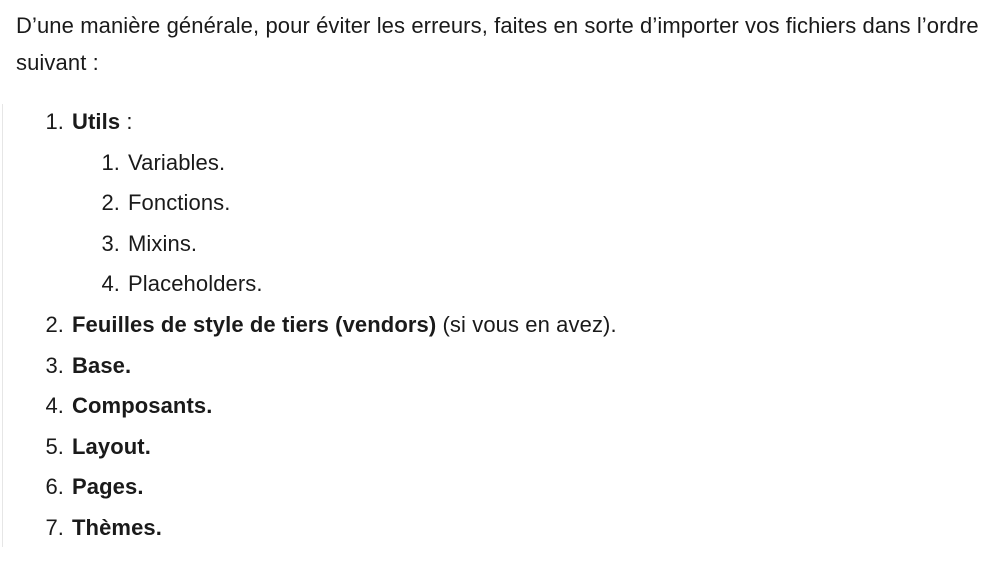 The image size is (1008, 565). Describe the element at coordinates (54, 487) in the screenshot. I see `list-item-number: 6.` at that location.